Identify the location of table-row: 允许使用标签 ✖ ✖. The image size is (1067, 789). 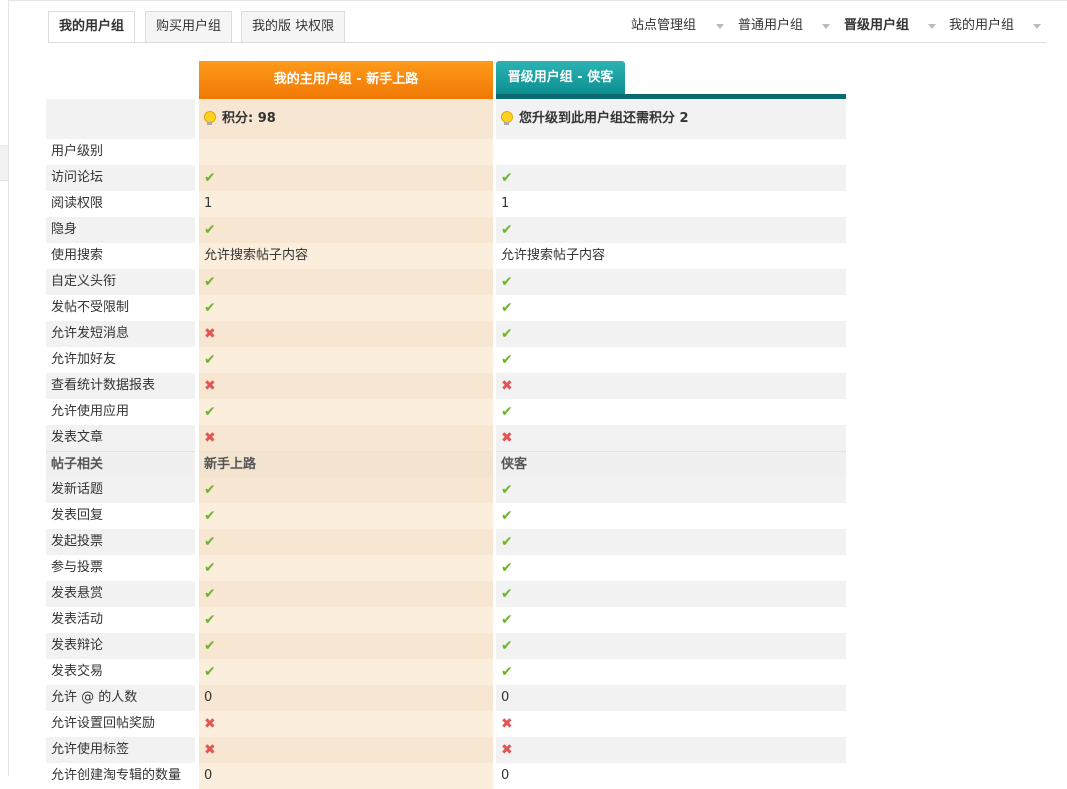
(446, 750).